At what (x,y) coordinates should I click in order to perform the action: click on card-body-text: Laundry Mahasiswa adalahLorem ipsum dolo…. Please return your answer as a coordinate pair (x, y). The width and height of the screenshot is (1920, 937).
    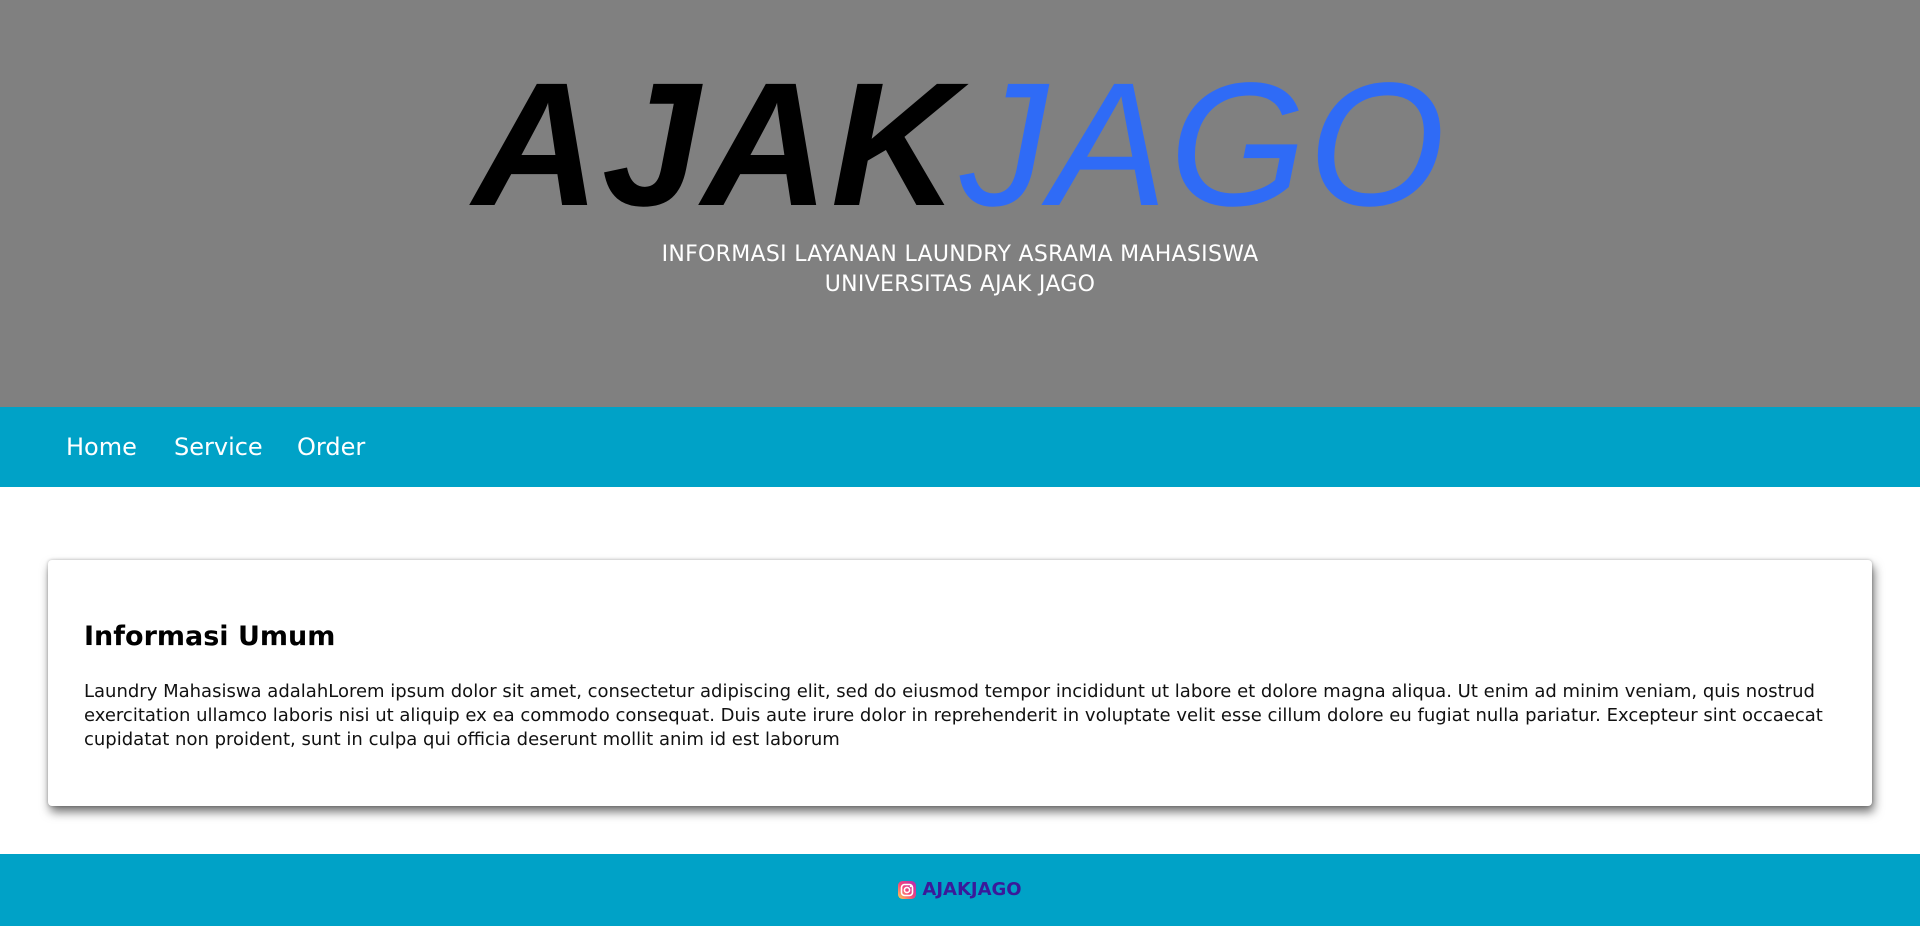
    Looking at the image, I should click on (953, 715).